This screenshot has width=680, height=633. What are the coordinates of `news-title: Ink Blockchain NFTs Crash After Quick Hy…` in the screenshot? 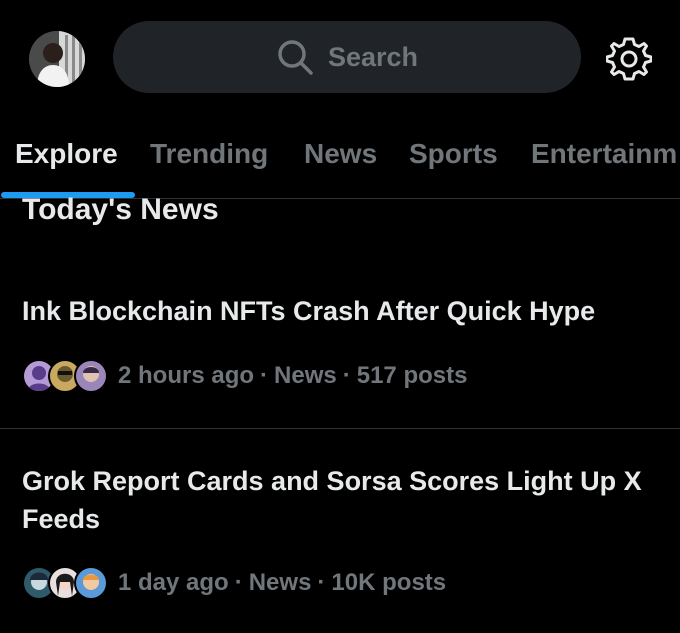 It's located at (342, 311).